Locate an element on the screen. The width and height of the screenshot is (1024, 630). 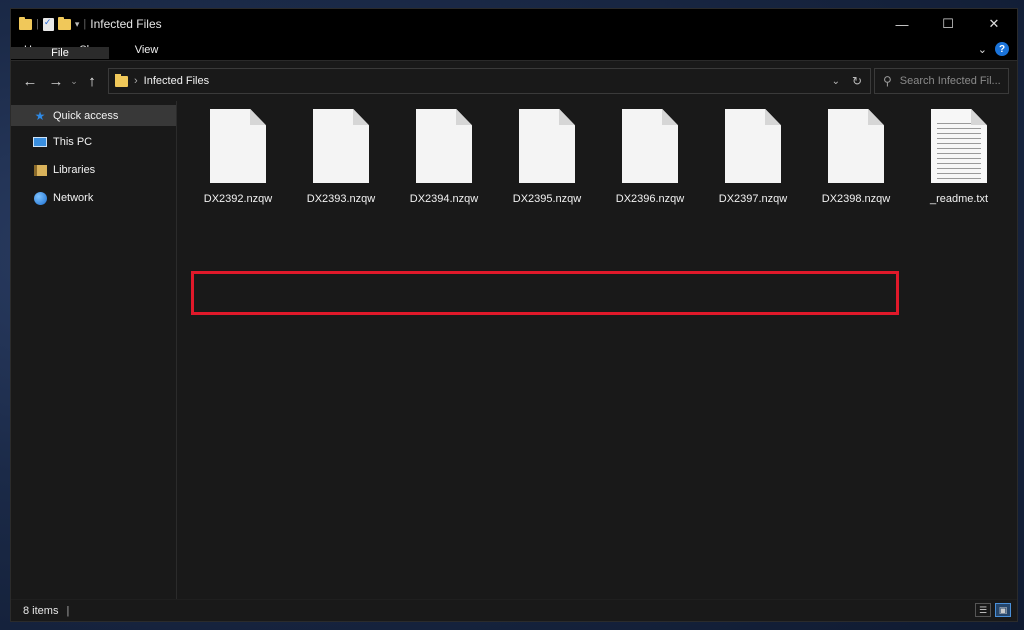
text-file-icon is located at coordinates (959, 146).